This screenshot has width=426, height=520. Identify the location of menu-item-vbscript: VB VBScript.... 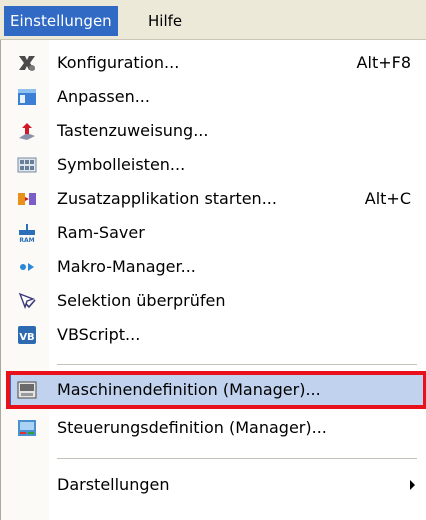
(213, 335).